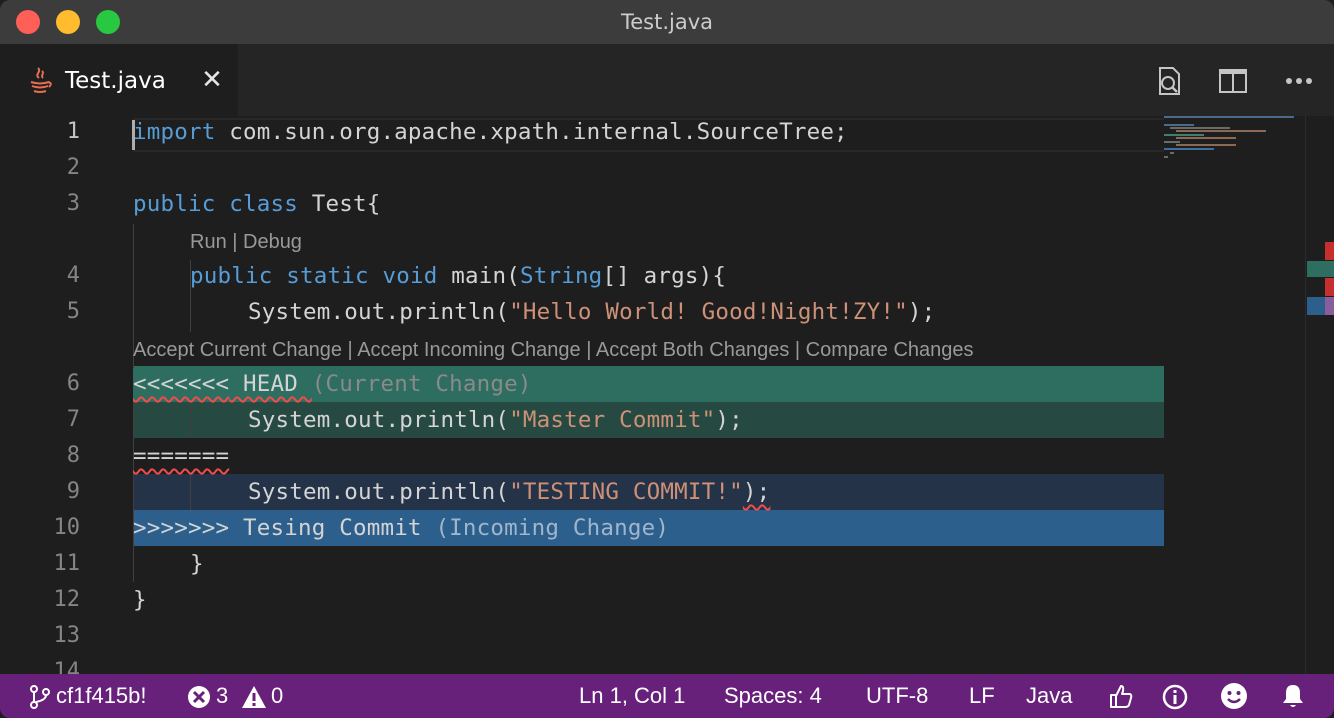 The width and height of the screenshot is (1334, 718). What do you see at coordinates (67, 666) in the screenshot?
I see `line-number: 14` at bounding box center [67, 666].